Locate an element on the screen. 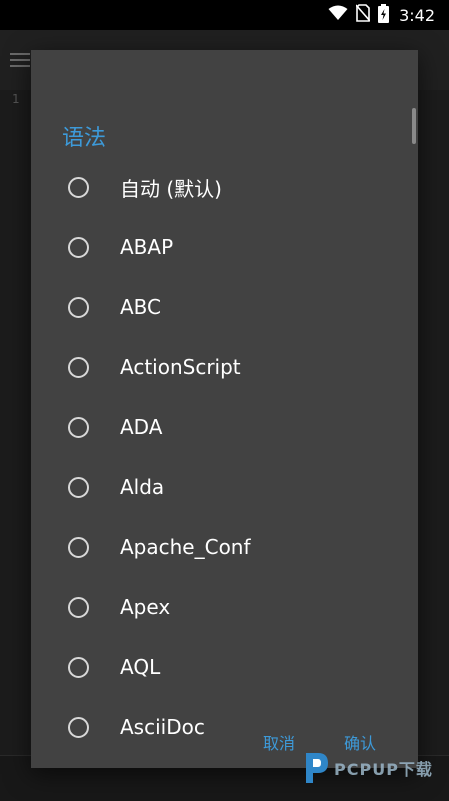 The image size is (449, 801). option-ada: ADA is located at coordinates (216, 427).